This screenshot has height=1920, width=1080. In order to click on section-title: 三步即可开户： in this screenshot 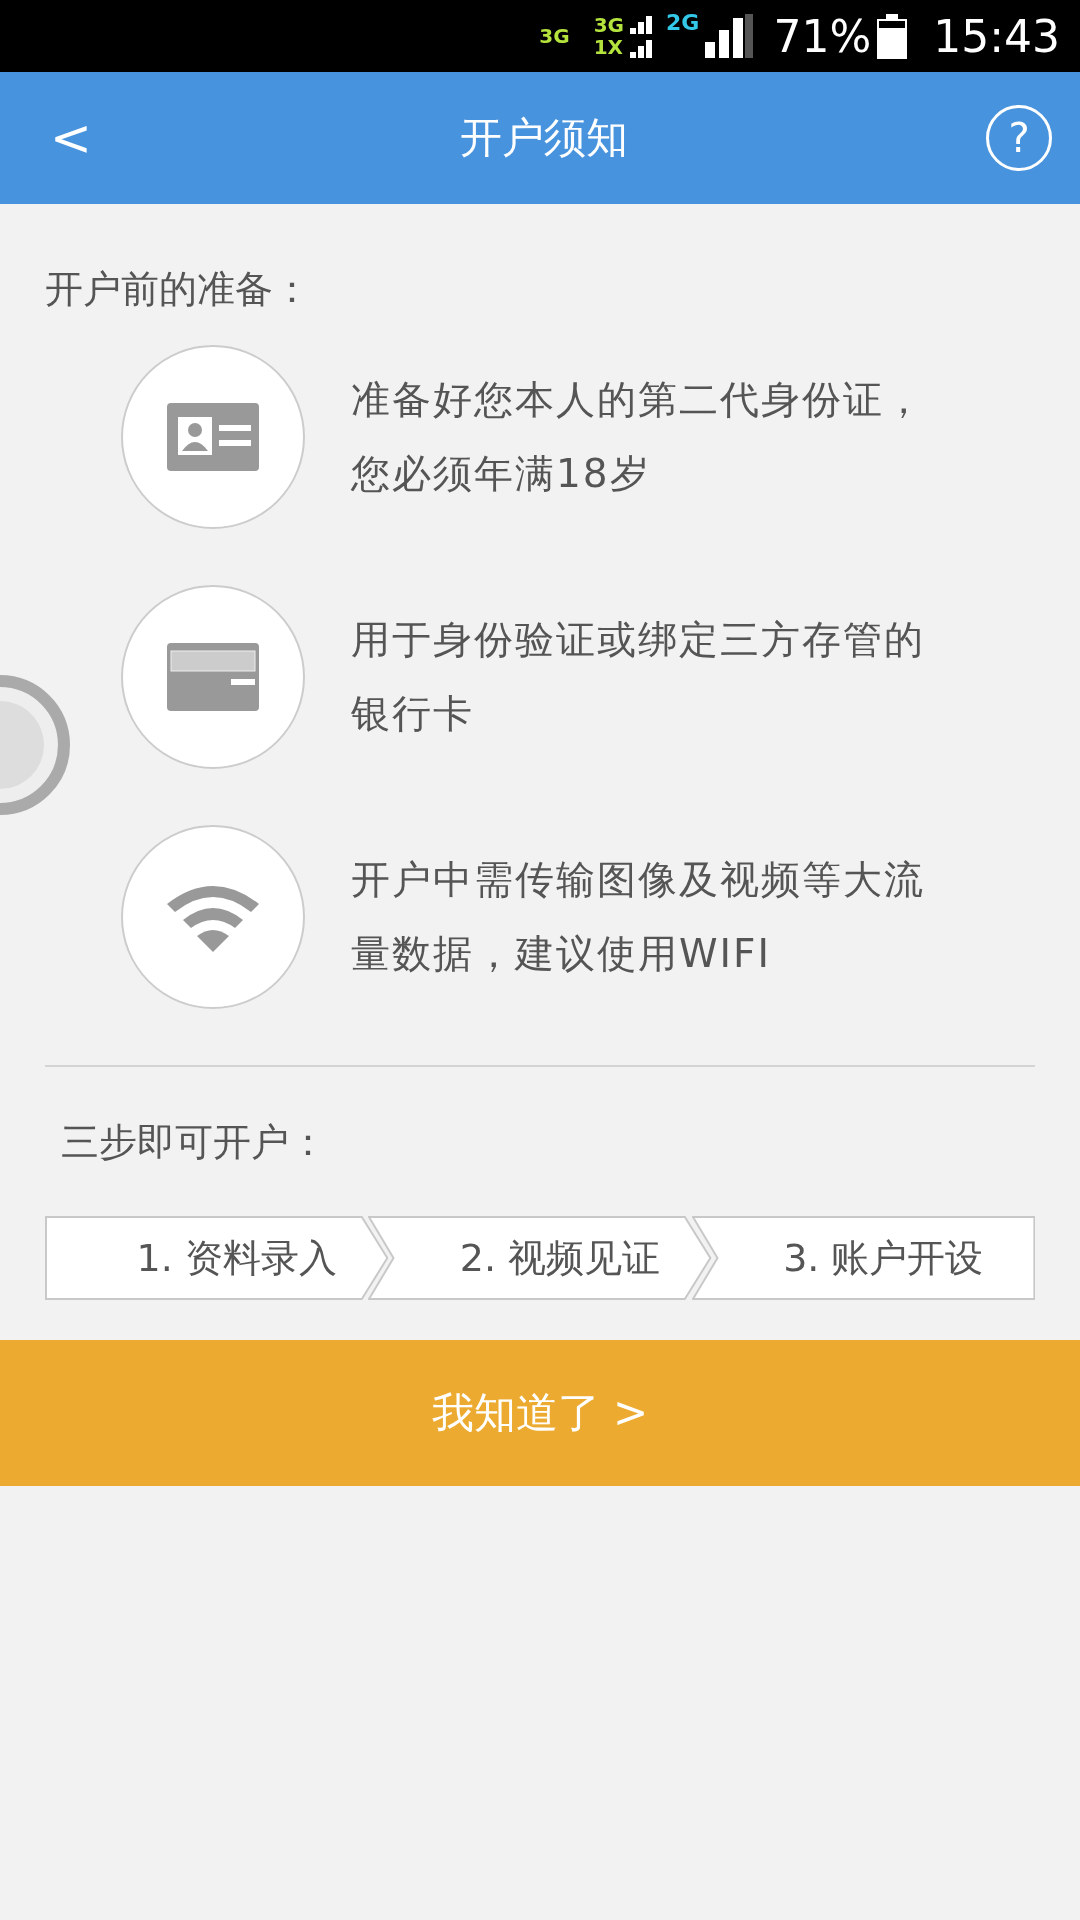, I will do `click(194, 1142)`.